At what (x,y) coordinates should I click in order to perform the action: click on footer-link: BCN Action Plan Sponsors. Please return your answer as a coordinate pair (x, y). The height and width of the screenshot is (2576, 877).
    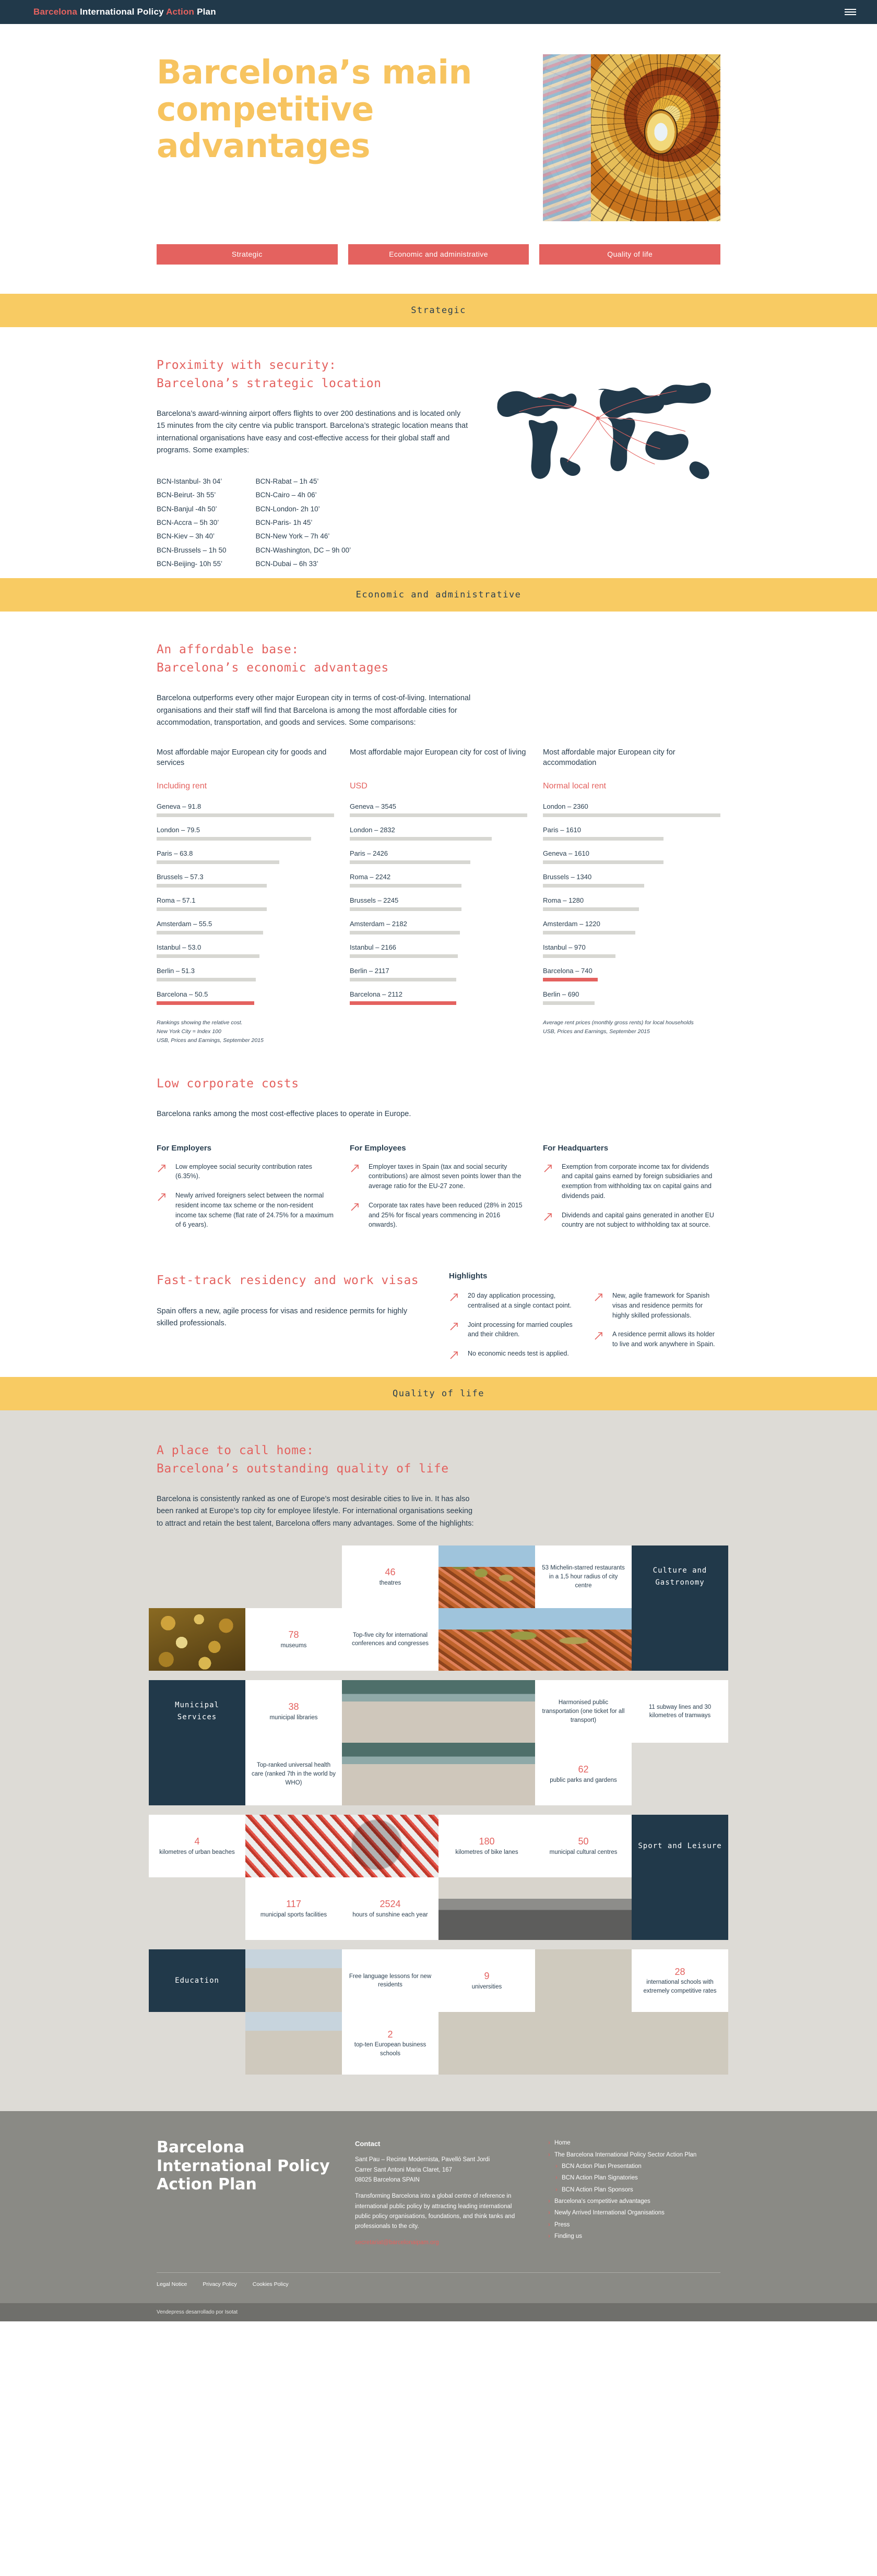
    Looking at the image, I should click on (634, 2190).